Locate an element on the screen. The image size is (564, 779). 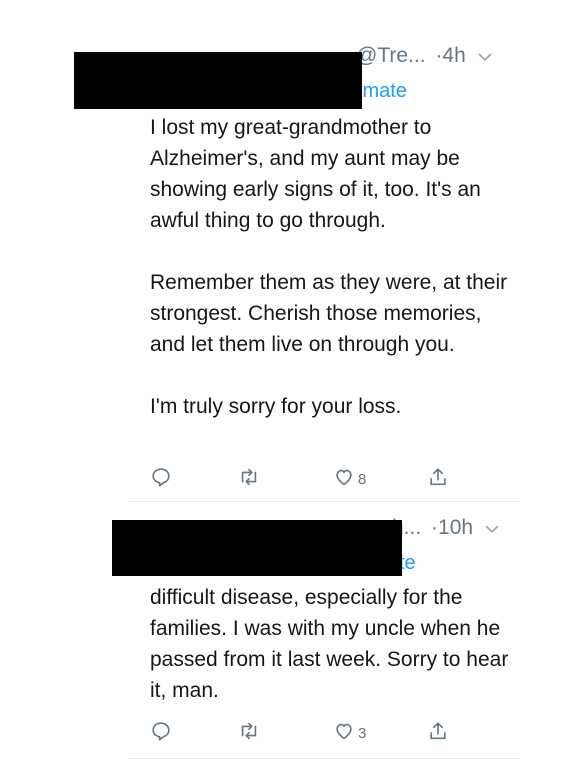
tweet-1-reply-context: imate is located at coordinates (382, 91).